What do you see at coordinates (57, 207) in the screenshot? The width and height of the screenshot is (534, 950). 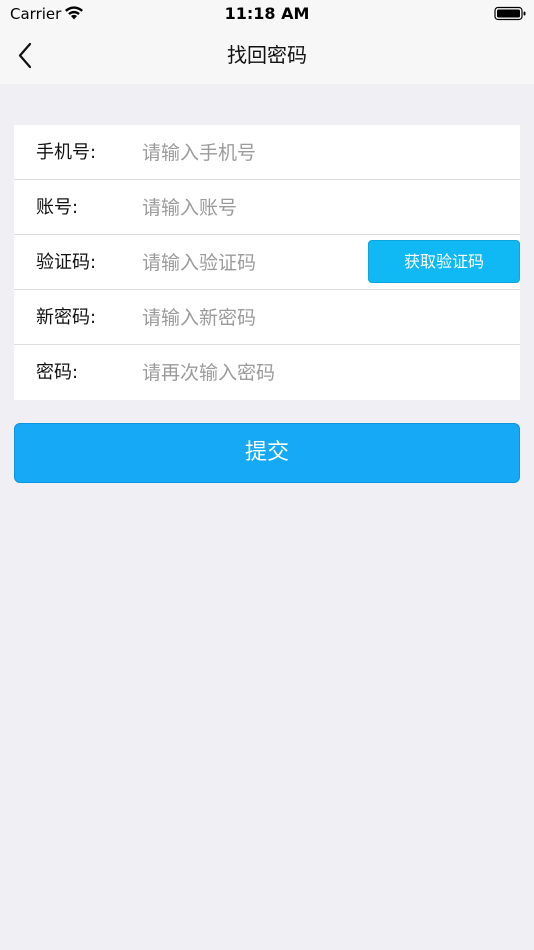 I see `account-label: 账号:` at bounding box center [57, 207].